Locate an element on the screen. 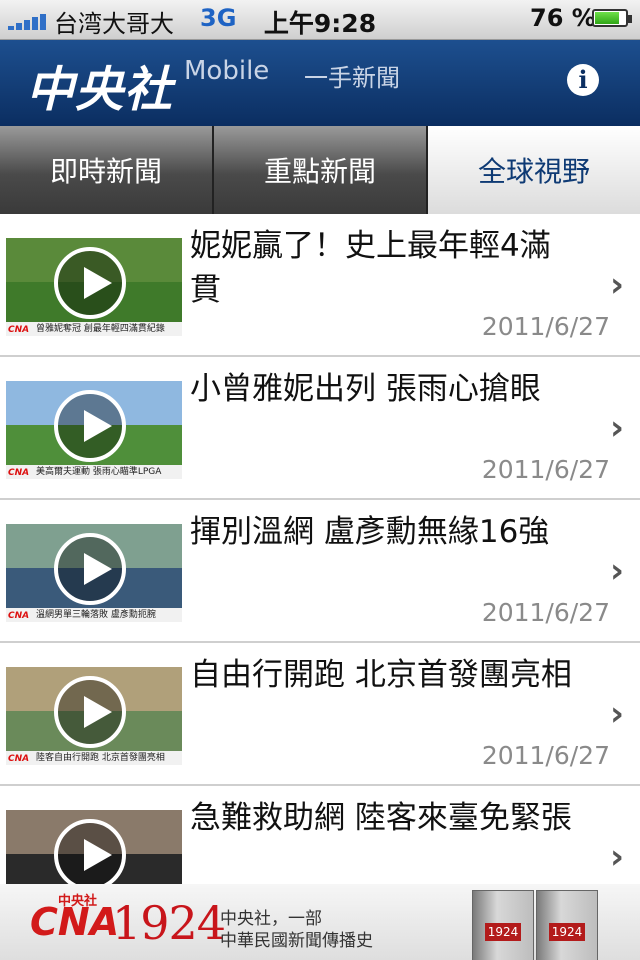  battery-icon is located at coordinates (612, 18).